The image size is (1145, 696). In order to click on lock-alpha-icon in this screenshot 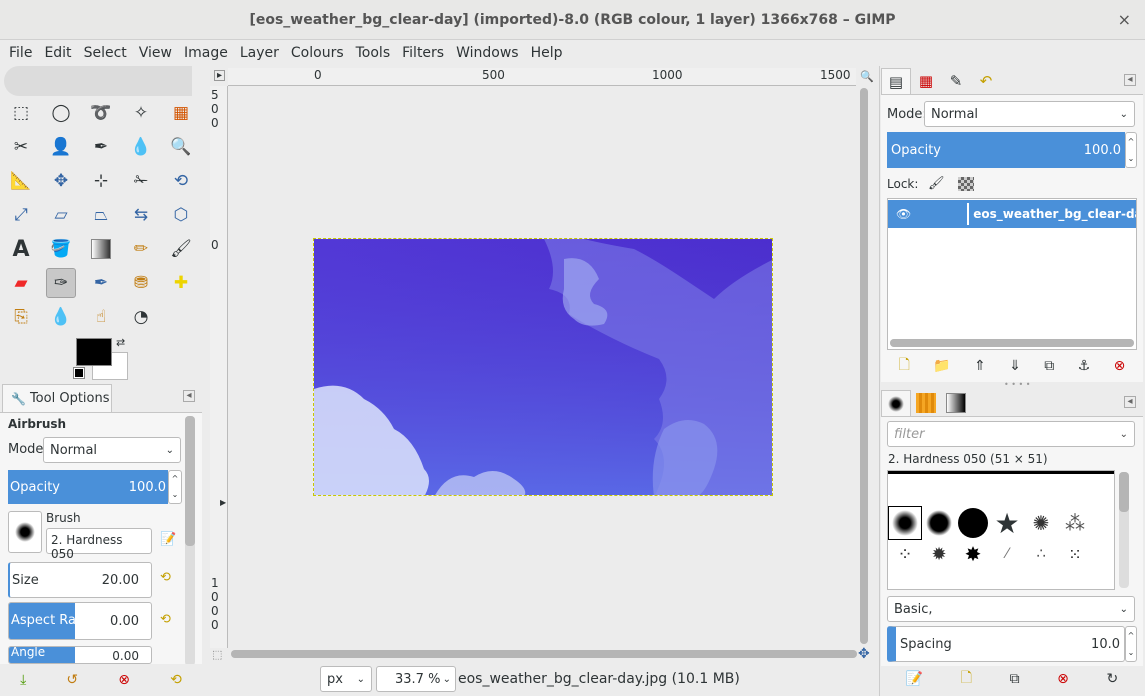, I will do `click(966, 184)`.